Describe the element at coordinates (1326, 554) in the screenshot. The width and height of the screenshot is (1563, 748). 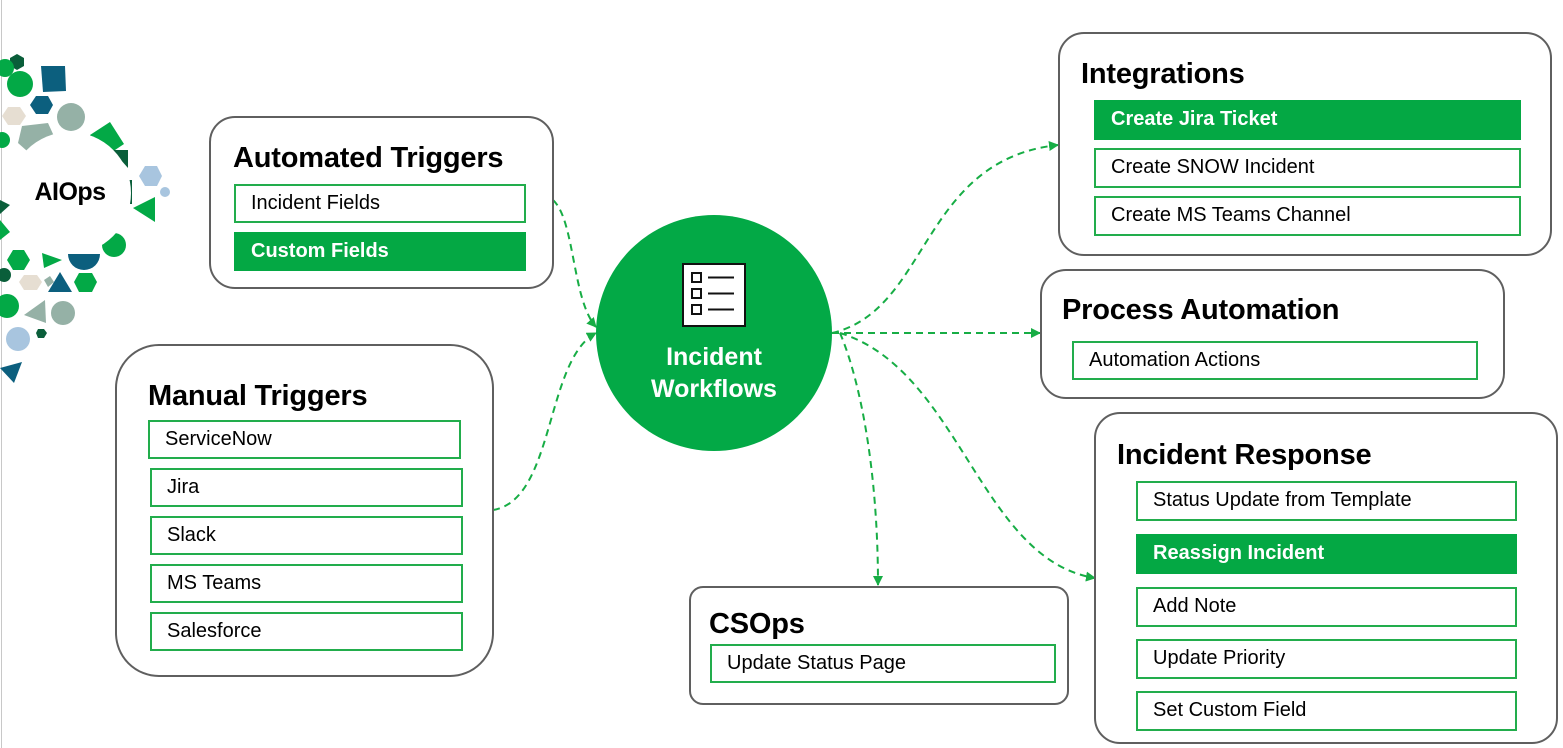
I see `item-reassign-incident: Reassign Incident` at that location.